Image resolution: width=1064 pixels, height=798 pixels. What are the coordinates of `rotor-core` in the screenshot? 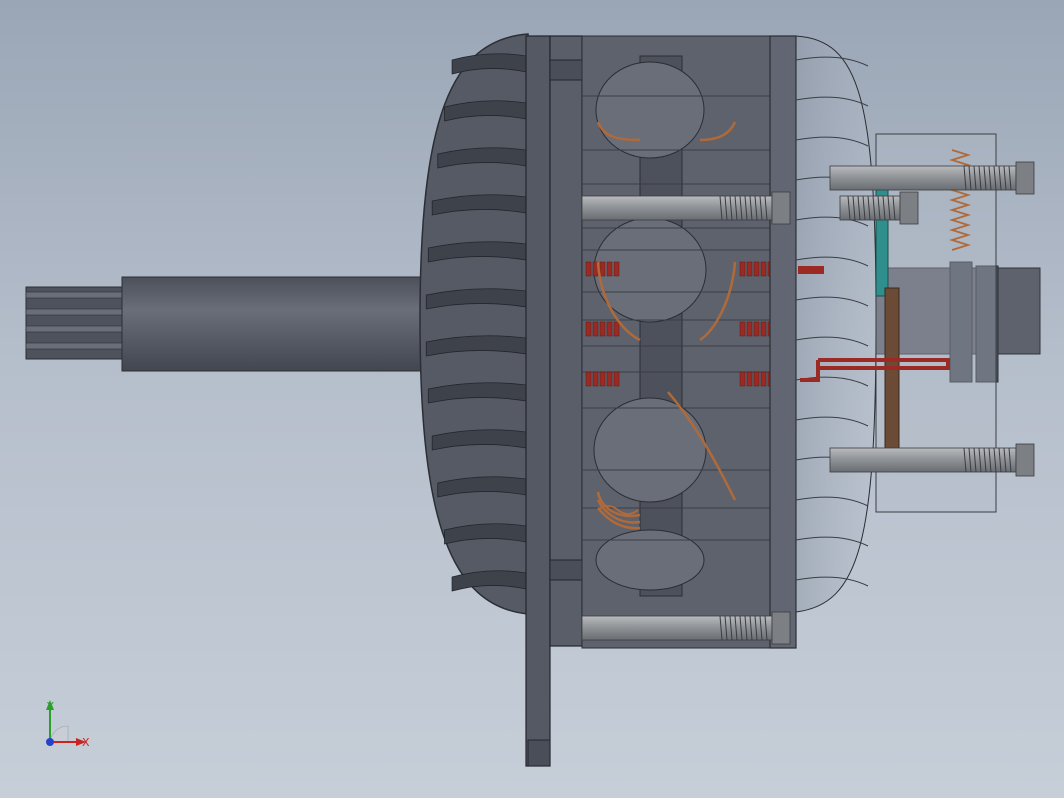 It's located at (677, 342).